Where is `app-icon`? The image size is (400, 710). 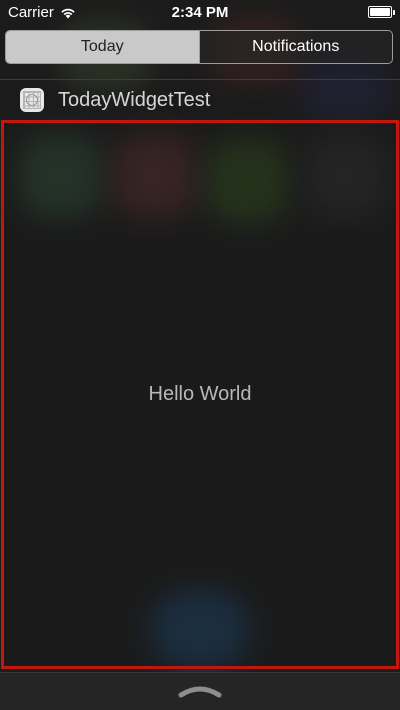
app-icon is located at coordinates (32, 100).